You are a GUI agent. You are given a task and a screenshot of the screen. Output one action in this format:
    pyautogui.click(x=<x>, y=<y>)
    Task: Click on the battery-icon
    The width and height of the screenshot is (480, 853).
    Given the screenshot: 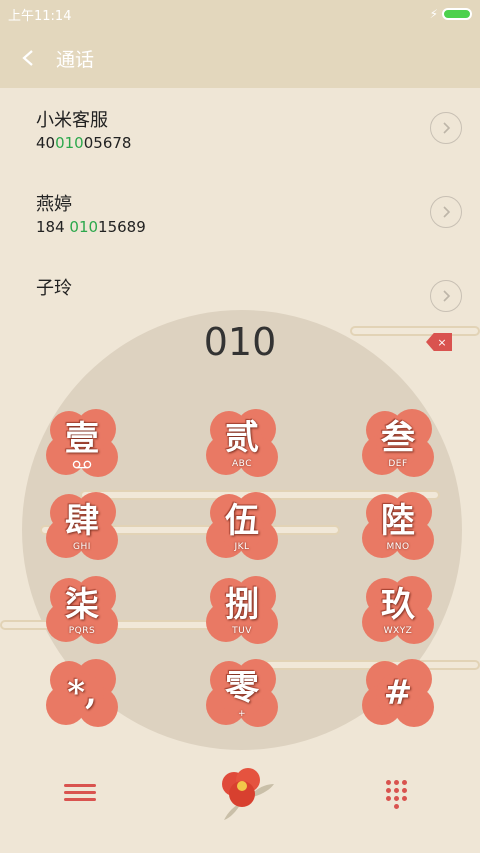 What is the action you would take?
    pyautogui.click(x=457, y=14)
    